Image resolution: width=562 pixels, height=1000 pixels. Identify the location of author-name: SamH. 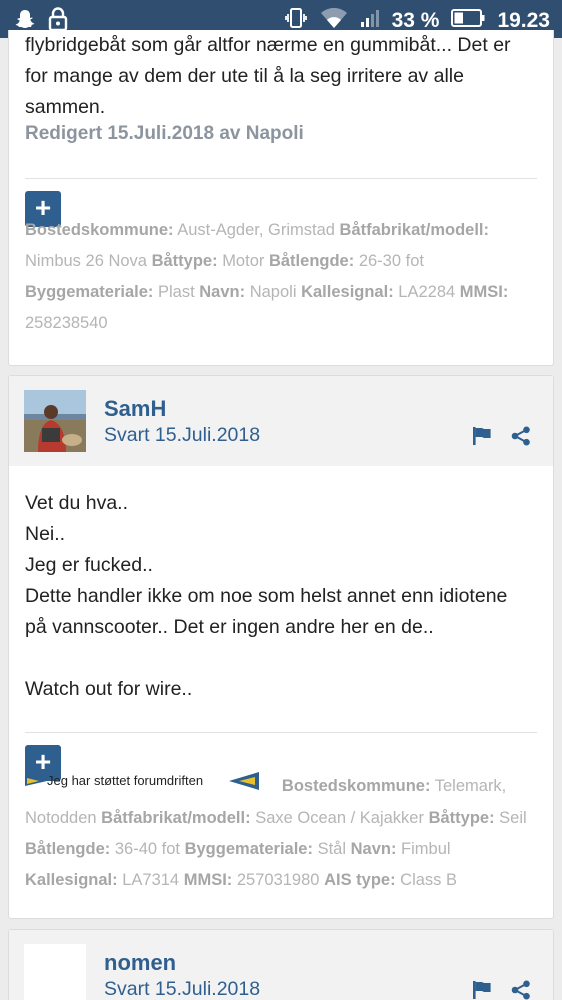
(135, 409).